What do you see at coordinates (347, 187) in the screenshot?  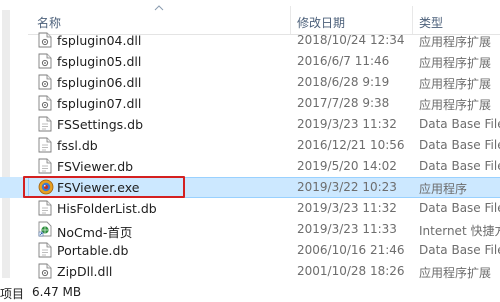 I see `file-modified-date: 2019/3/22 10:23` at bounding box center [347, 187].